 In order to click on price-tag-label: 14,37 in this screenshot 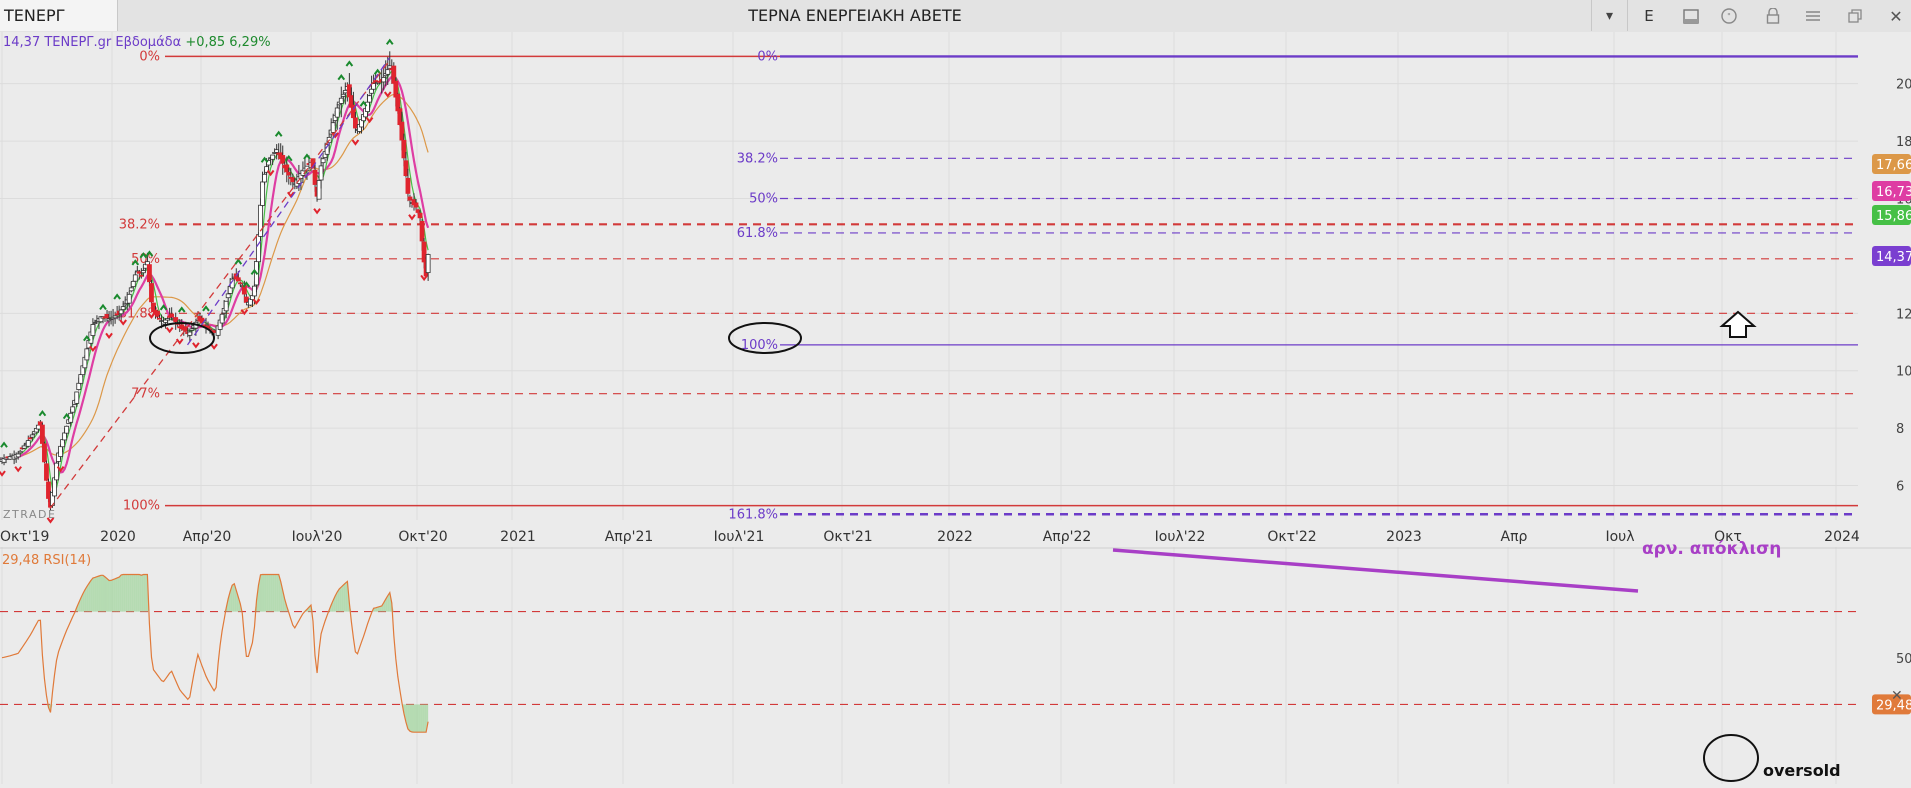, I will do `click(1893, 257)`.